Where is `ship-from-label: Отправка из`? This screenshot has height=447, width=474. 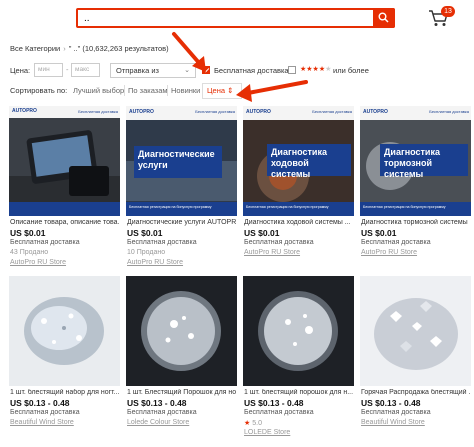
ship-from-label: Отправка из is located at coordinates (137, 70).